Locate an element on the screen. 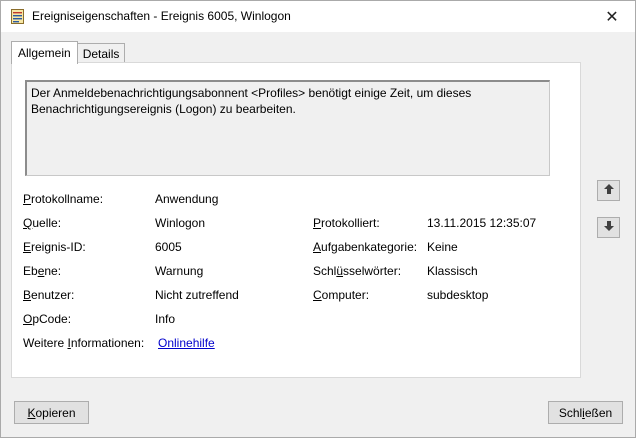 The image size is (636, 438). tab-general-label: Allgemein is located at coordinates (44, 53).